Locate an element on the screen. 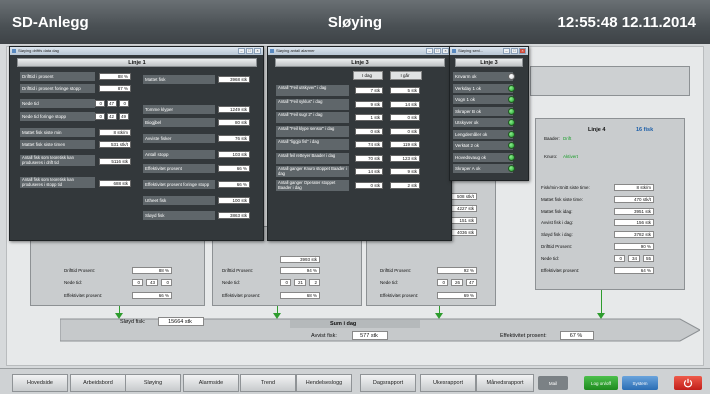 Image resolution: width=710 pixels, height=394 pixels. power-button is located at coordinates (688, 383).